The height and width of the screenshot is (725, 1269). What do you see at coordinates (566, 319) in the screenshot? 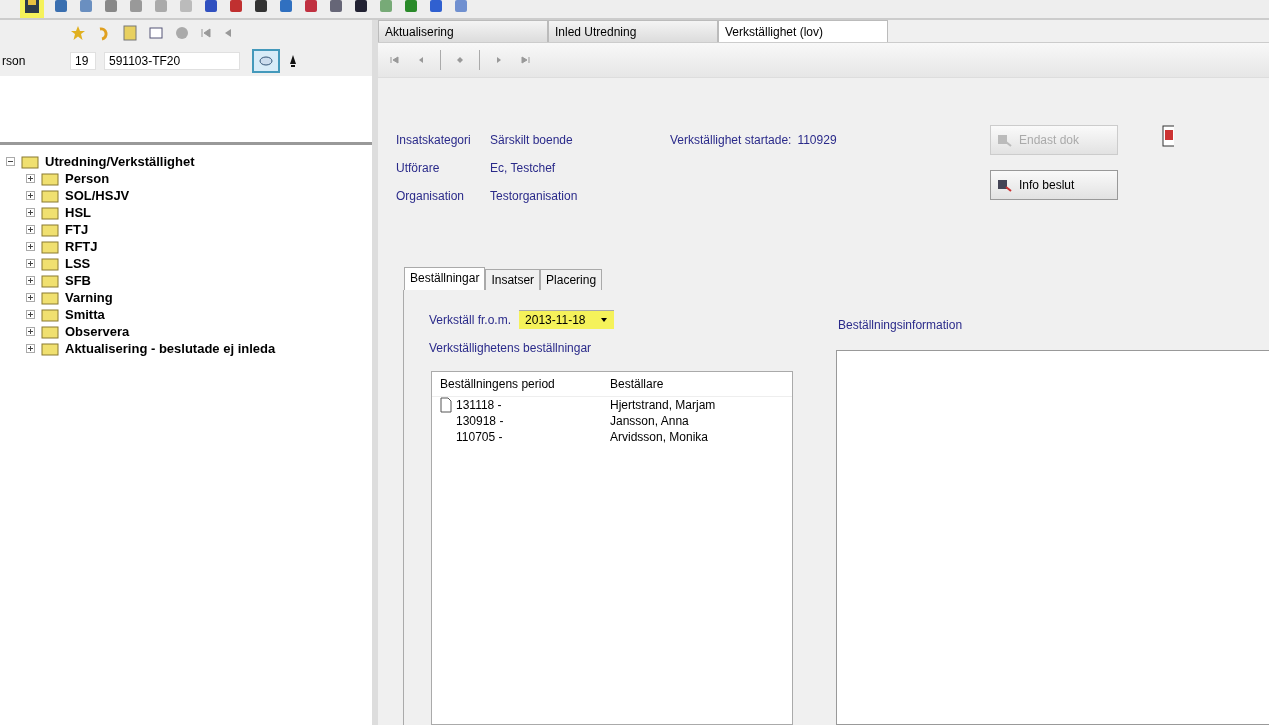
I see `date-picker: 2013-11-18` at bounding box center [566, 319].